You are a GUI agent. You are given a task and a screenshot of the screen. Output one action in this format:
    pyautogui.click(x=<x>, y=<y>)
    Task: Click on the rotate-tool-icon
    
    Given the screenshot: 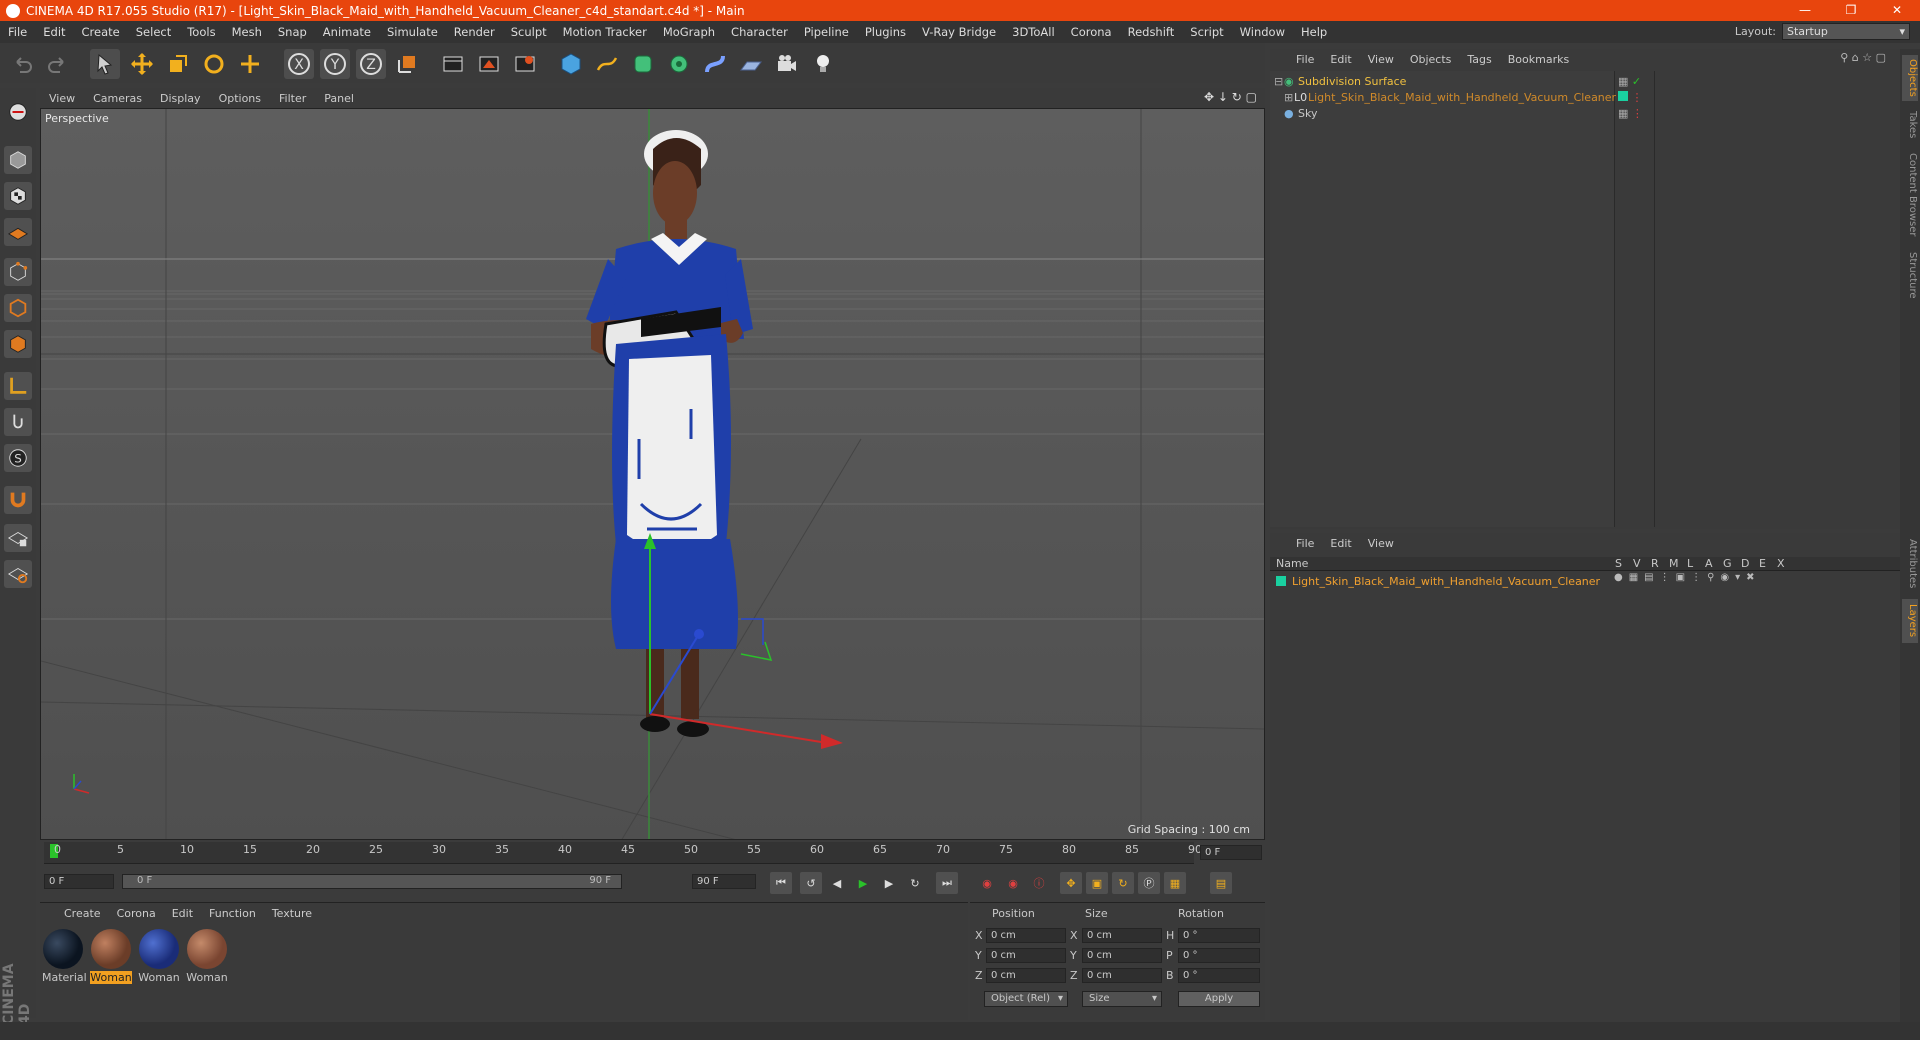 What is the action you would take?
    pyautogui.click(x=214, y=64)
    